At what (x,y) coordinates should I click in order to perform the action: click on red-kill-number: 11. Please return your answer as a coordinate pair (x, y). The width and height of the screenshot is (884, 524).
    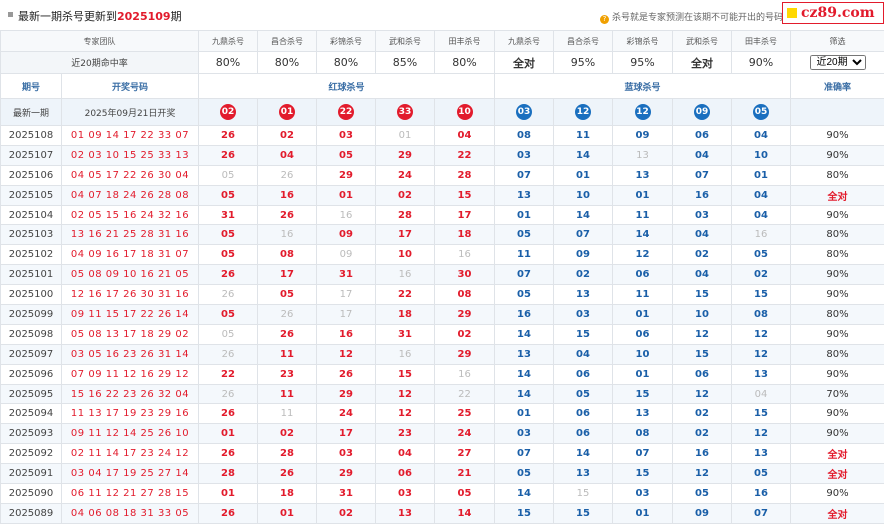
    Looking at the image, I should click on (287, 394).